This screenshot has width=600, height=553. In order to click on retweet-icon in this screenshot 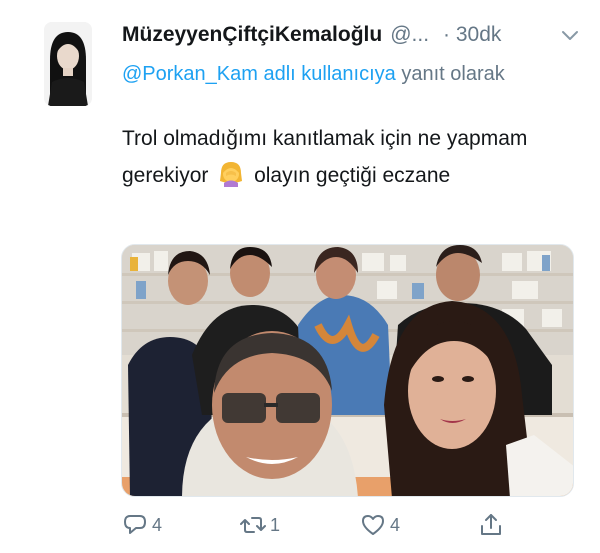, I will do `click(253, 525)`.